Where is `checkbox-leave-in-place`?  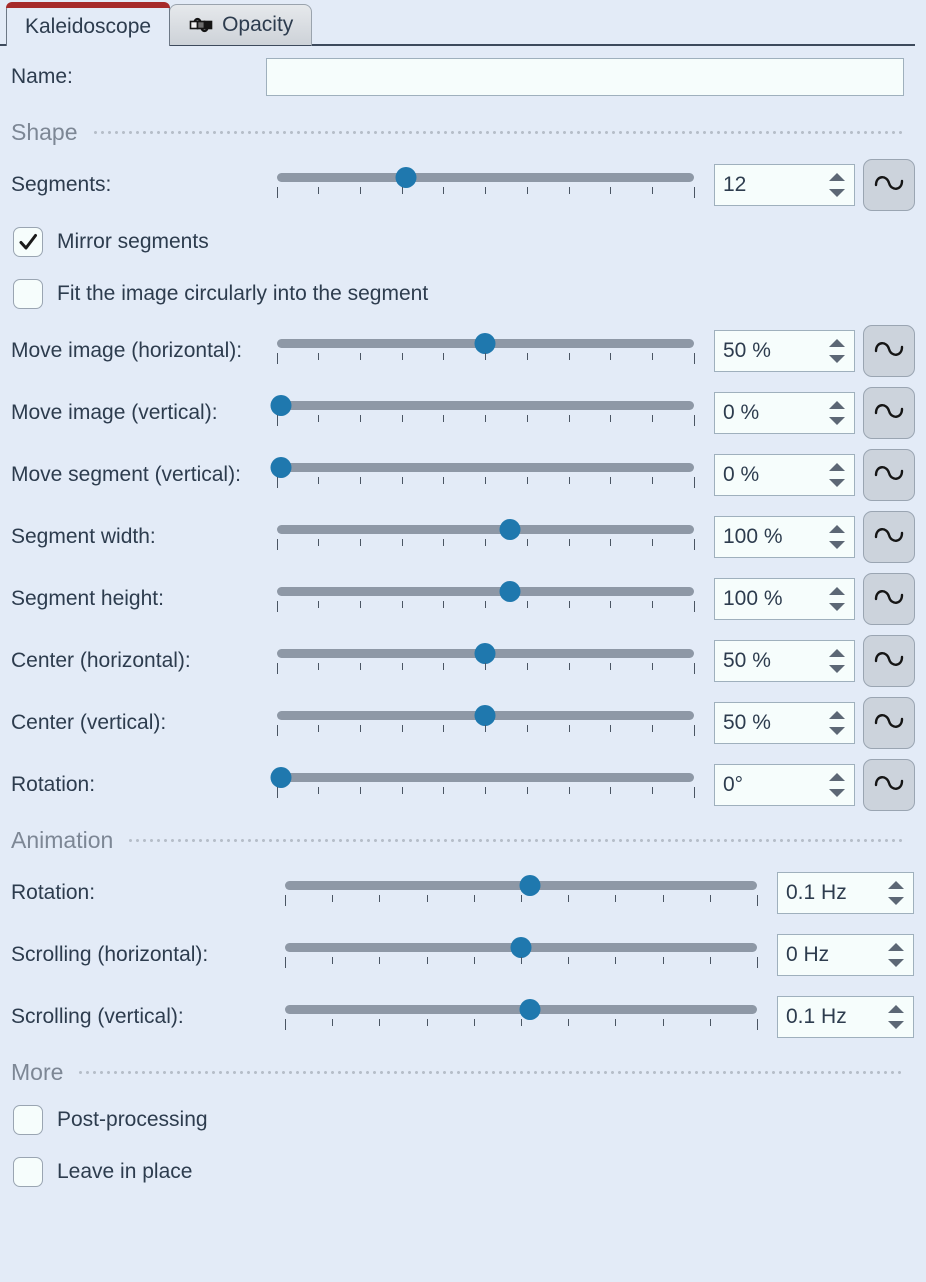
checkbox-leave-in-place is located at coordinates (28, 1172).